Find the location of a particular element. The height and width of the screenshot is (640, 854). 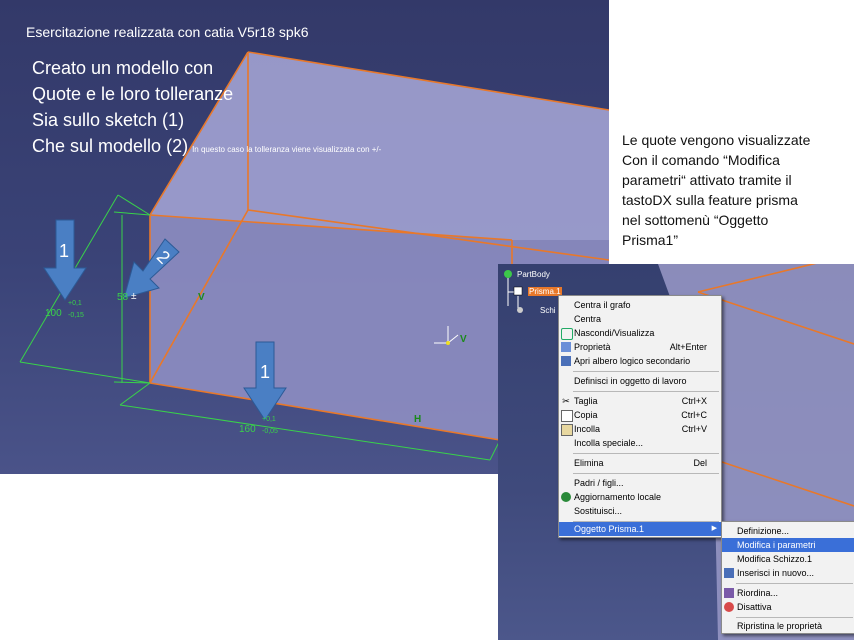

description-line-3: parametri“ attivato tramite il is located at coordinates (707, 180).